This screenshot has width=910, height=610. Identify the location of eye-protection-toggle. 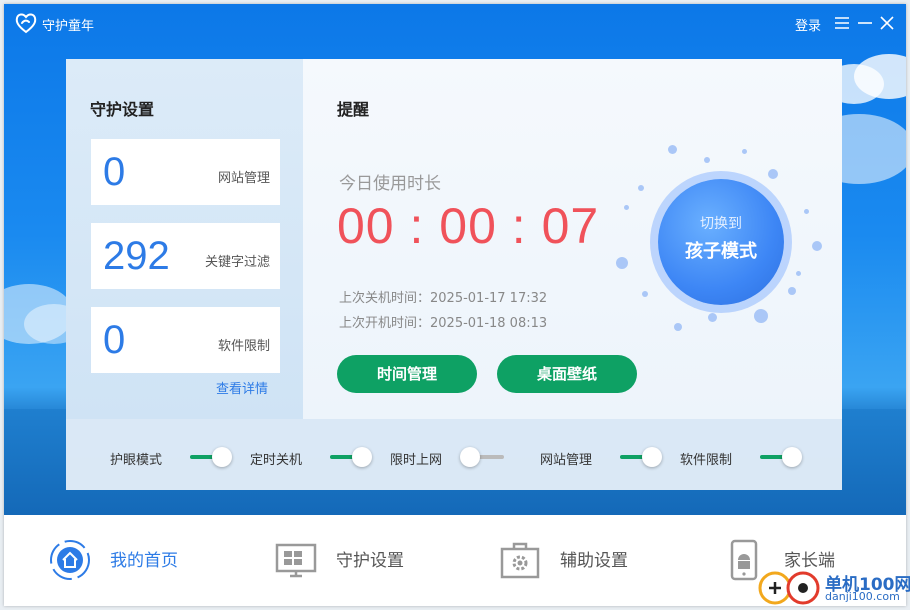
(211, 457).